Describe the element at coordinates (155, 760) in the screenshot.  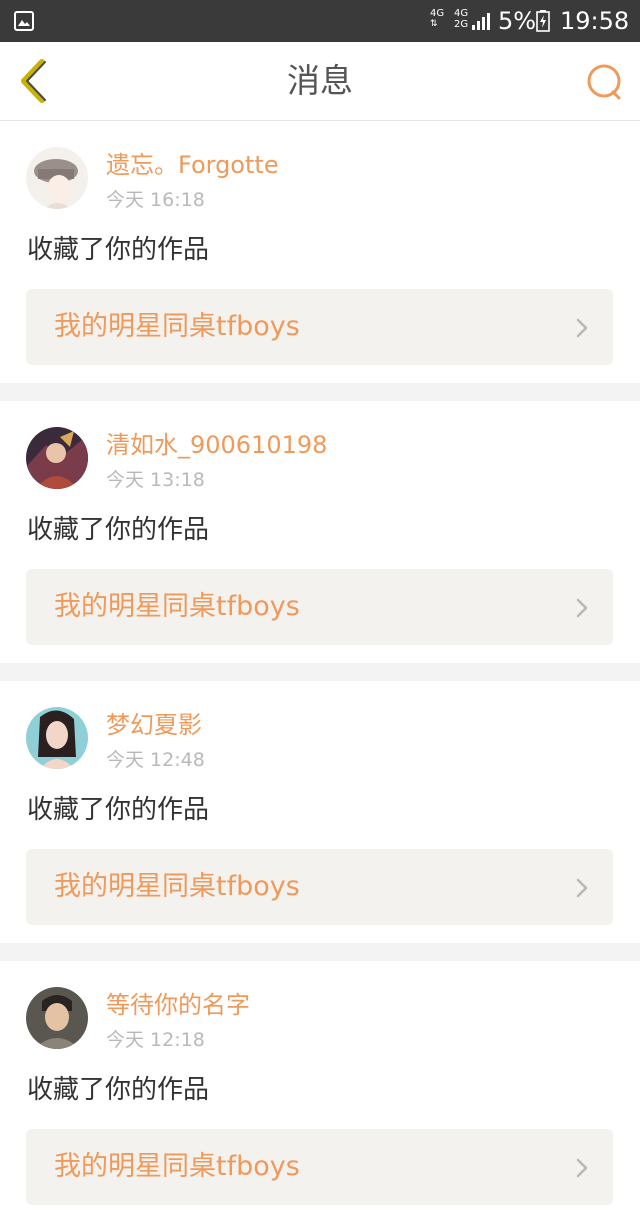
I see `timestamp: 今天 12:48` at that location.